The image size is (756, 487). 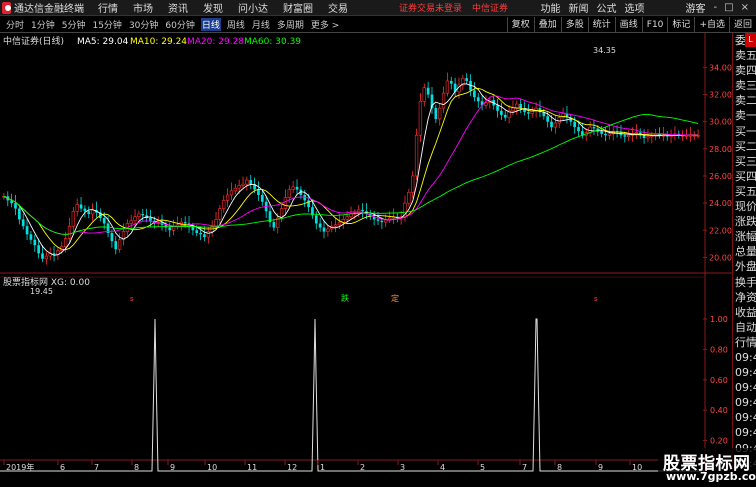 I want to click on signal-mark-2: s, so click(x=596, y=299).